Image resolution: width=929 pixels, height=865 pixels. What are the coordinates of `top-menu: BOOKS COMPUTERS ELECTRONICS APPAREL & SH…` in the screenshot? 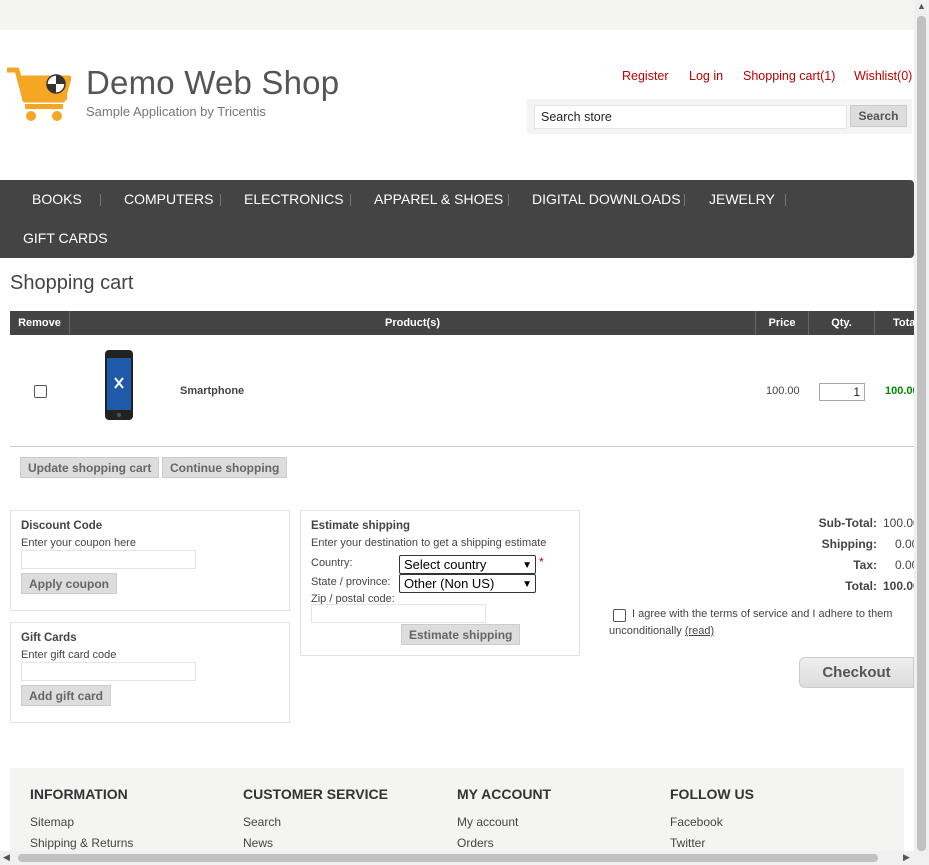 It's located at (457, 219).